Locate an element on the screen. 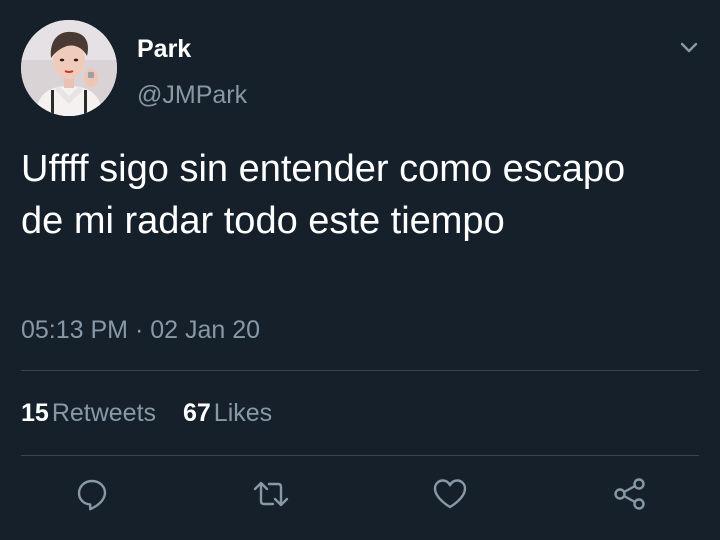 This screenshot has height=540, width=720. likes-count: 67 is located at coordinates (196, 413).